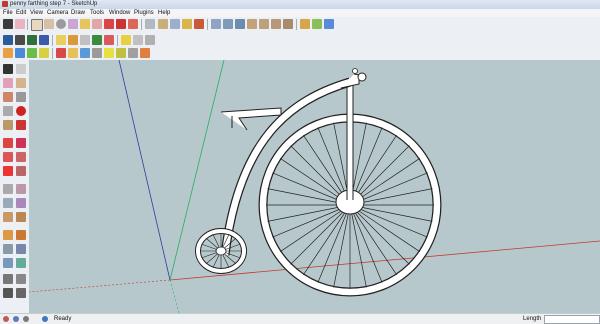 The height and width of the screenshot is (324, 600). What do you see at coordinates (109, 53) in the screenshot?
I see `add-detail-icon` at bounding box center [109, 53].